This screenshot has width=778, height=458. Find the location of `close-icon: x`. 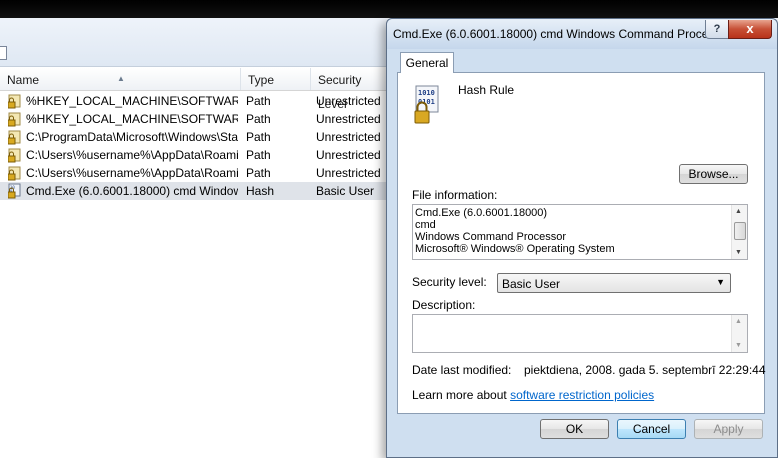

close-icon: x is located at coordinates (750, 28).